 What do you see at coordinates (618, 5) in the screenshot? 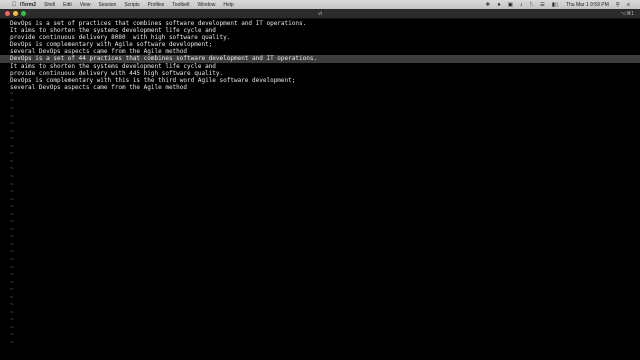
I see `search-icon: ⚲` at bounding box center [618, 5].